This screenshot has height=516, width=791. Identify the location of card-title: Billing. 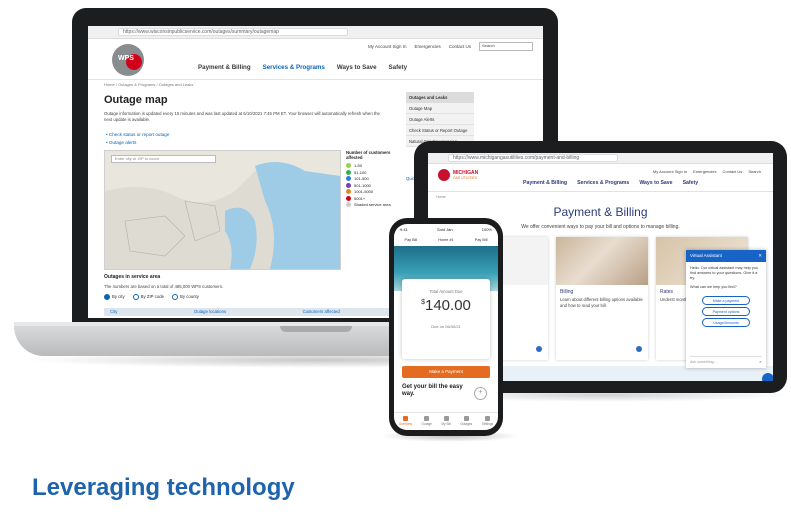
(567, 292).